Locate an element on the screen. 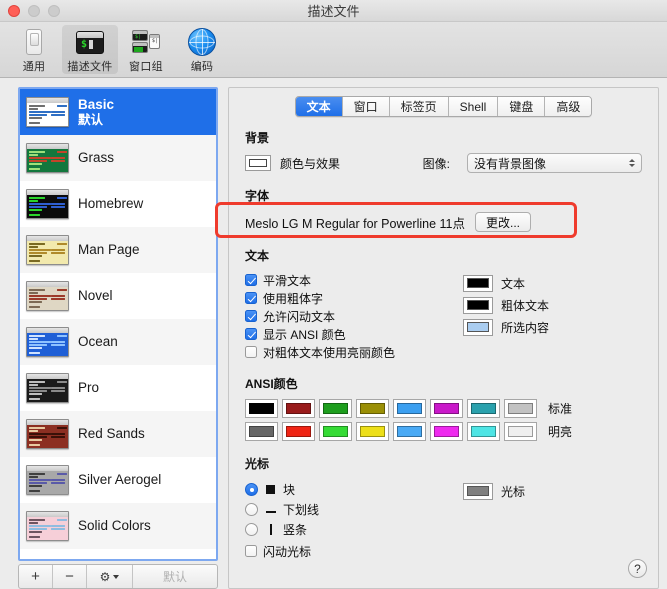 The width and height of the screenshot is (667, 589). tab-窗口: 窗口 is located at coordinates (366, 106).